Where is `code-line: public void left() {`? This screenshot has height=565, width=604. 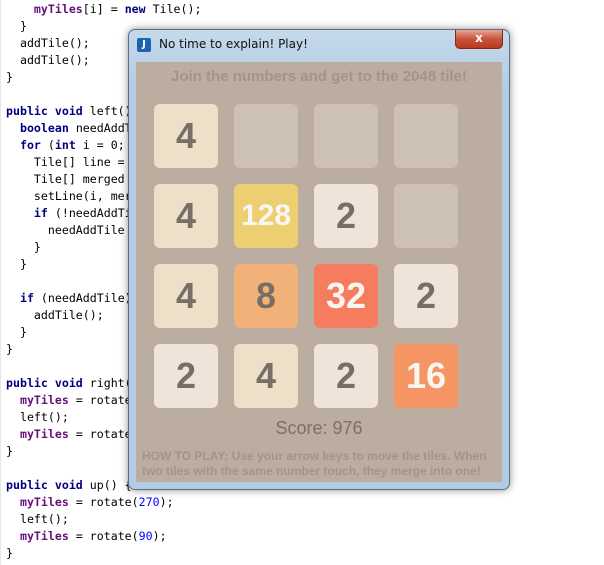
code-line: public void left() { is located at coordinates (76, 111).